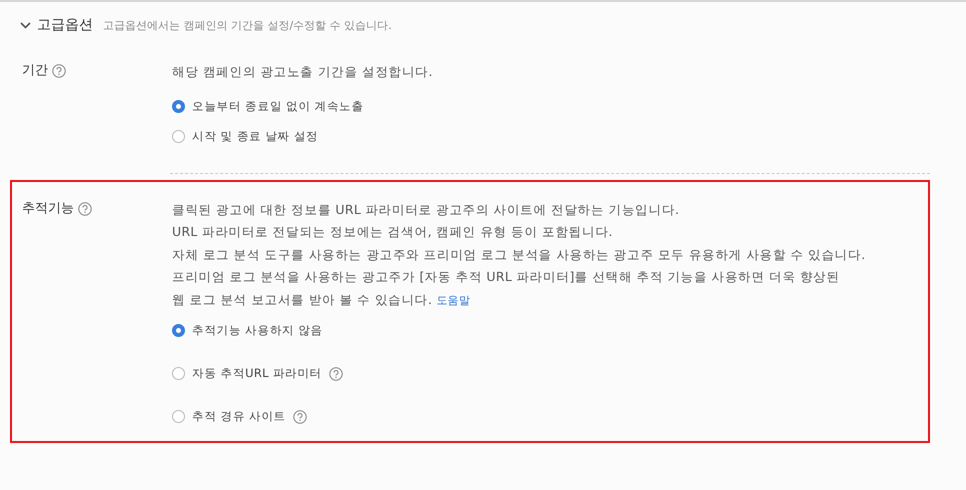 Image resolution: width=966 pixels, height=490 pixels. I want to click on description-line: 자체 로그 분석 도구를 사용하는 광고주와 프리미엄 로그 분석을 사용하는 광고주 모두 유용하게 사용할 수 있습니다., so click(519, 254).